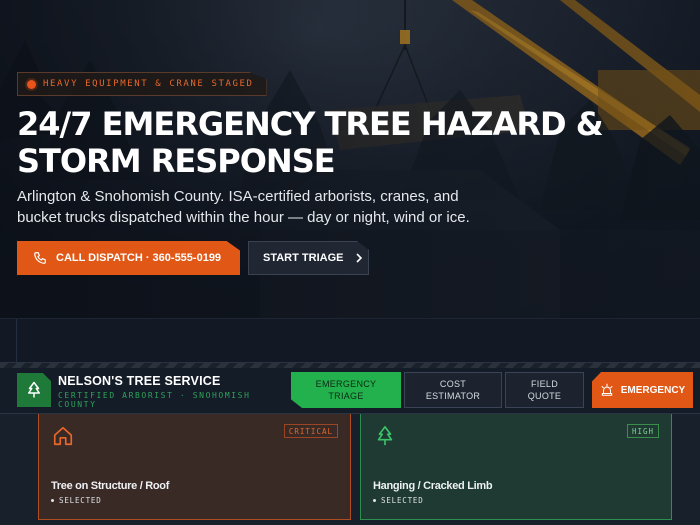 The height and width of the screenshot is (525, 700). What do you see at coordinates (607, 389) in the screenshot?
I see `siren-icon` at bounding box center [607, 389].